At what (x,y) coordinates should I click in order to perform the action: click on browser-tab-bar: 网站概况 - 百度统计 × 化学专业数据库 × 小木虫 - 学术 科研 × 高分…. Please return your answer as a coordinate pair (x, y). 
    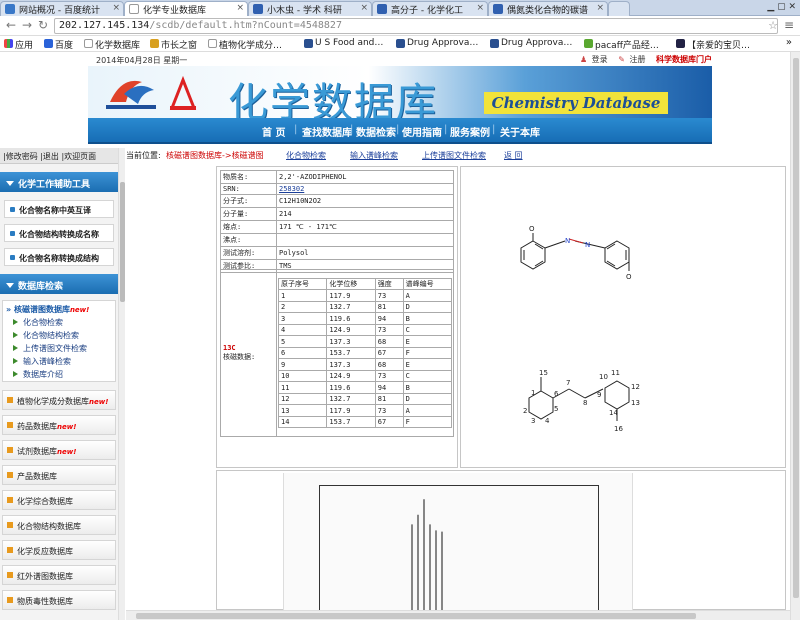
    Looking at the image, I should click on (400, 8).